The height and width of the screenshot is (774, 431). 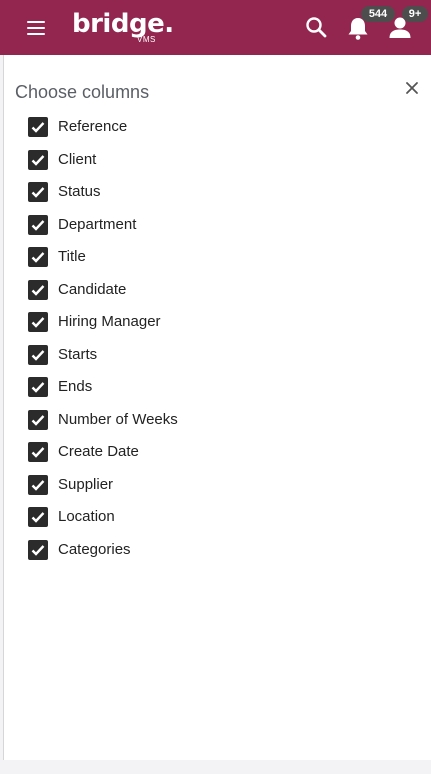 What do you see at coordinates (93, 126) in the screenshot?
I see `column-option-label: Reference` at bounding box center [93, 126].